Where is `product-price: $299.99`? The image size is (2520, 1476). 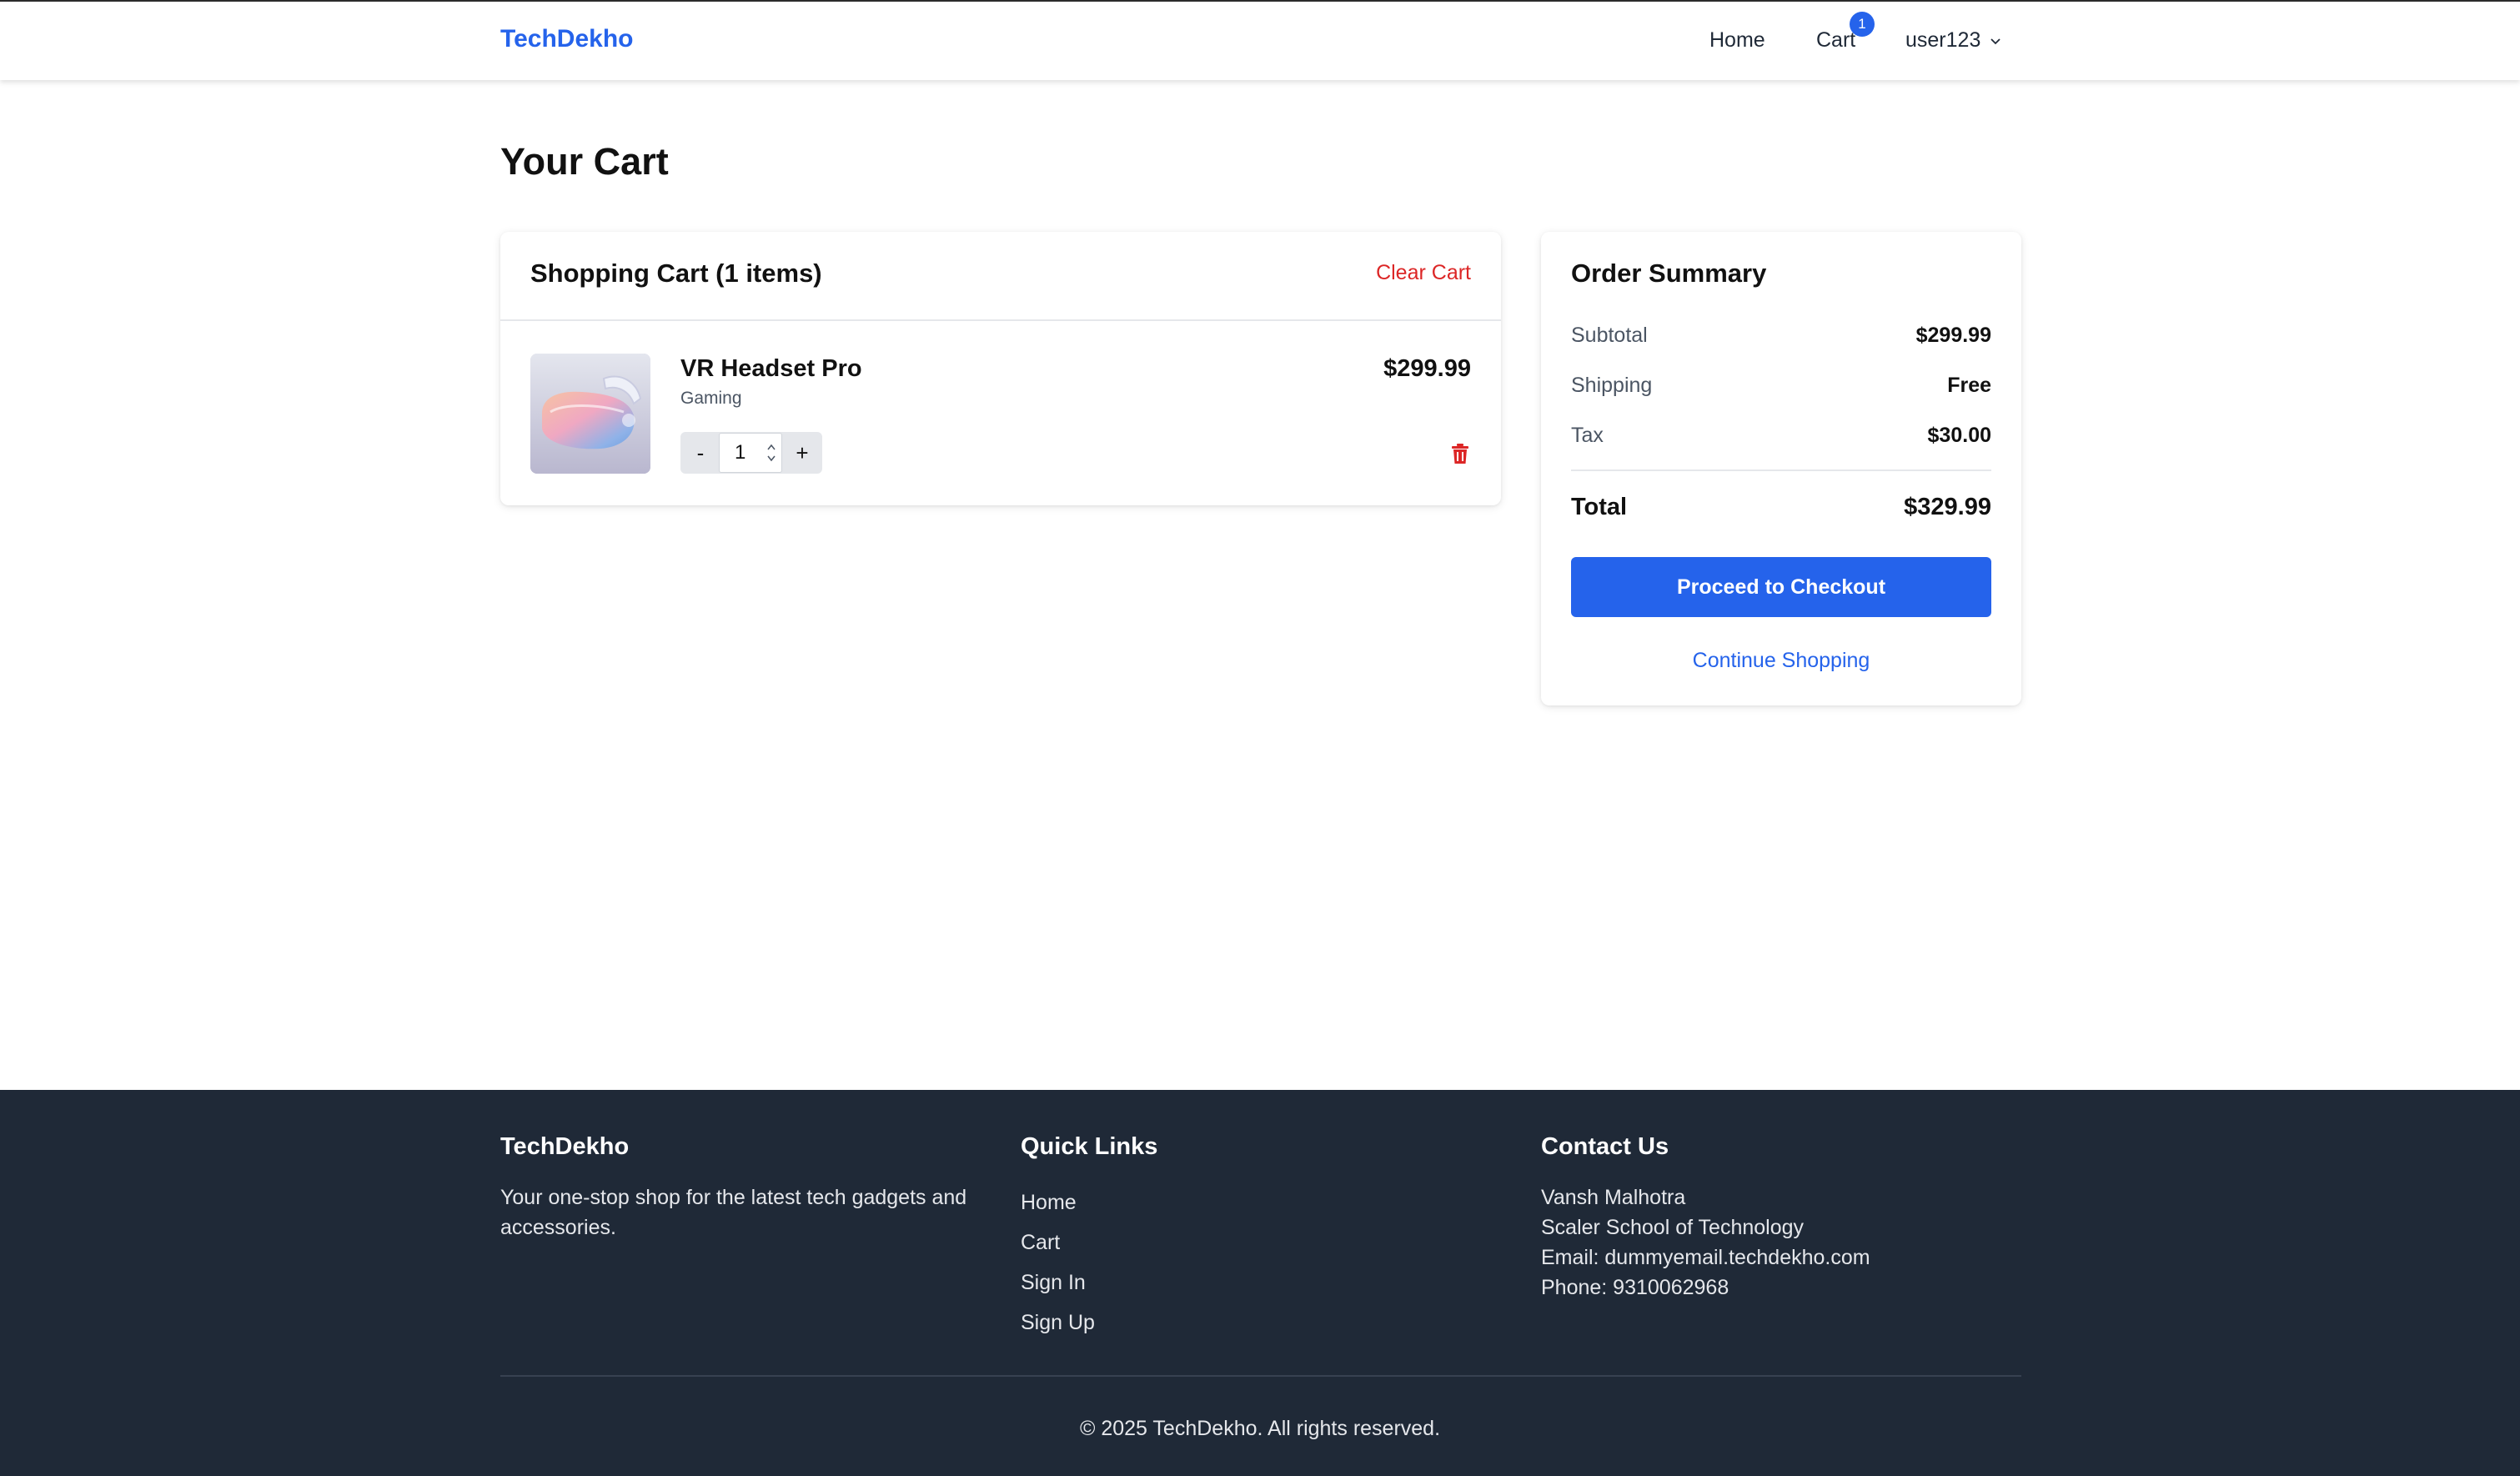 product-price: $299.99 is located at coordinates (1427, 368).